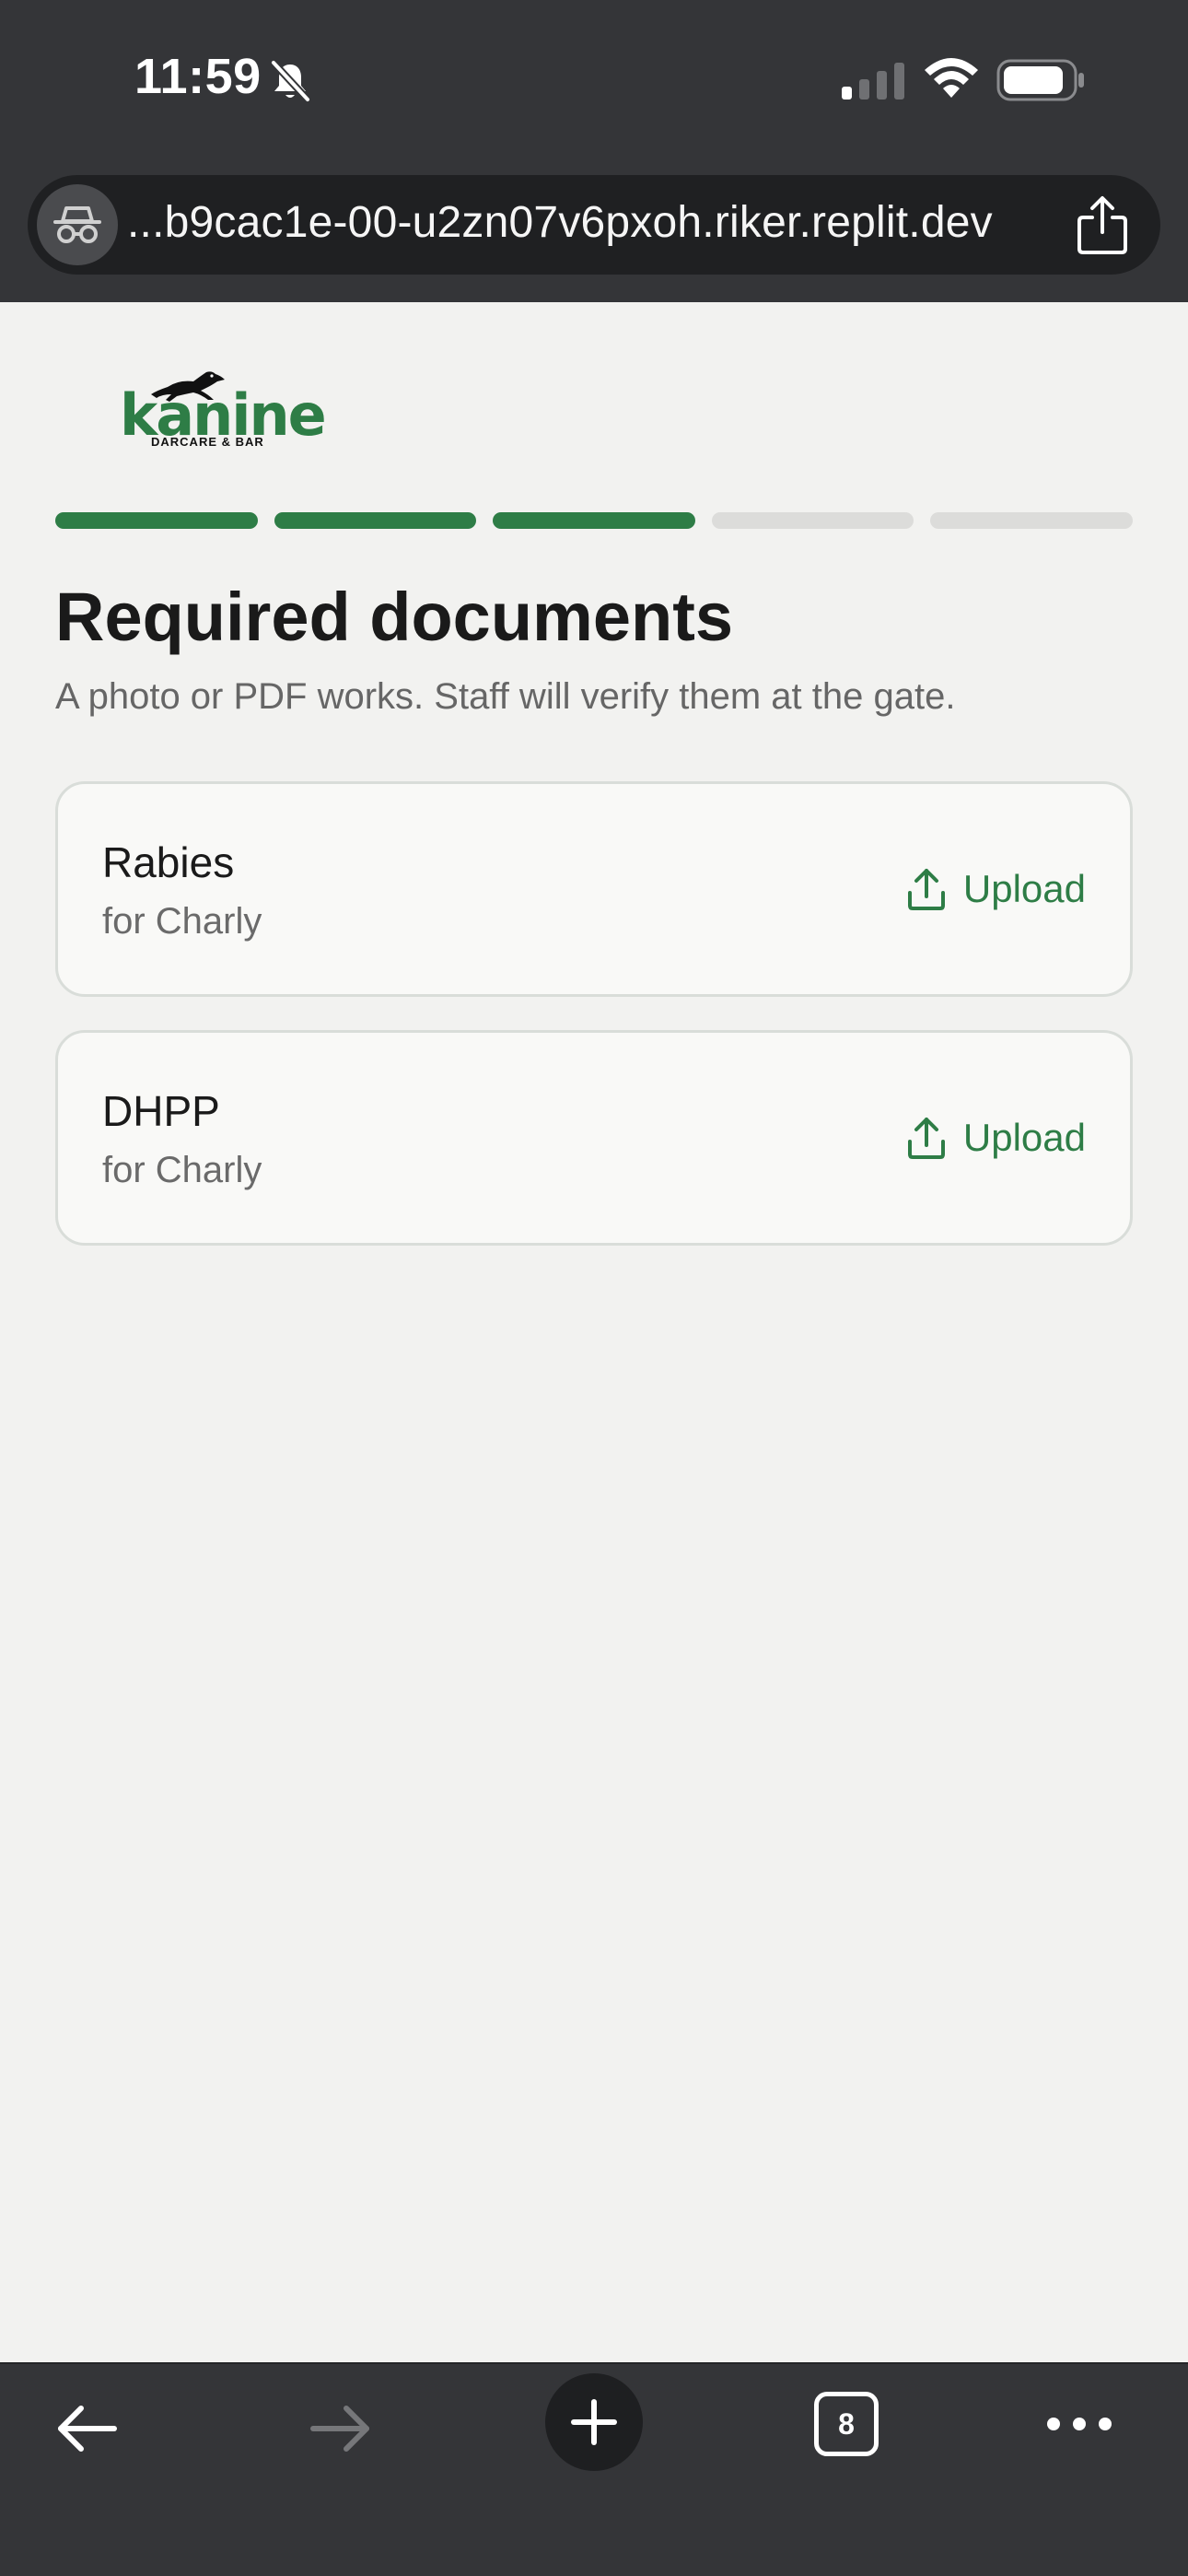  Describe the element at coordinates (1079, 2424) in the screenshot. I see `more-icon` at that location.